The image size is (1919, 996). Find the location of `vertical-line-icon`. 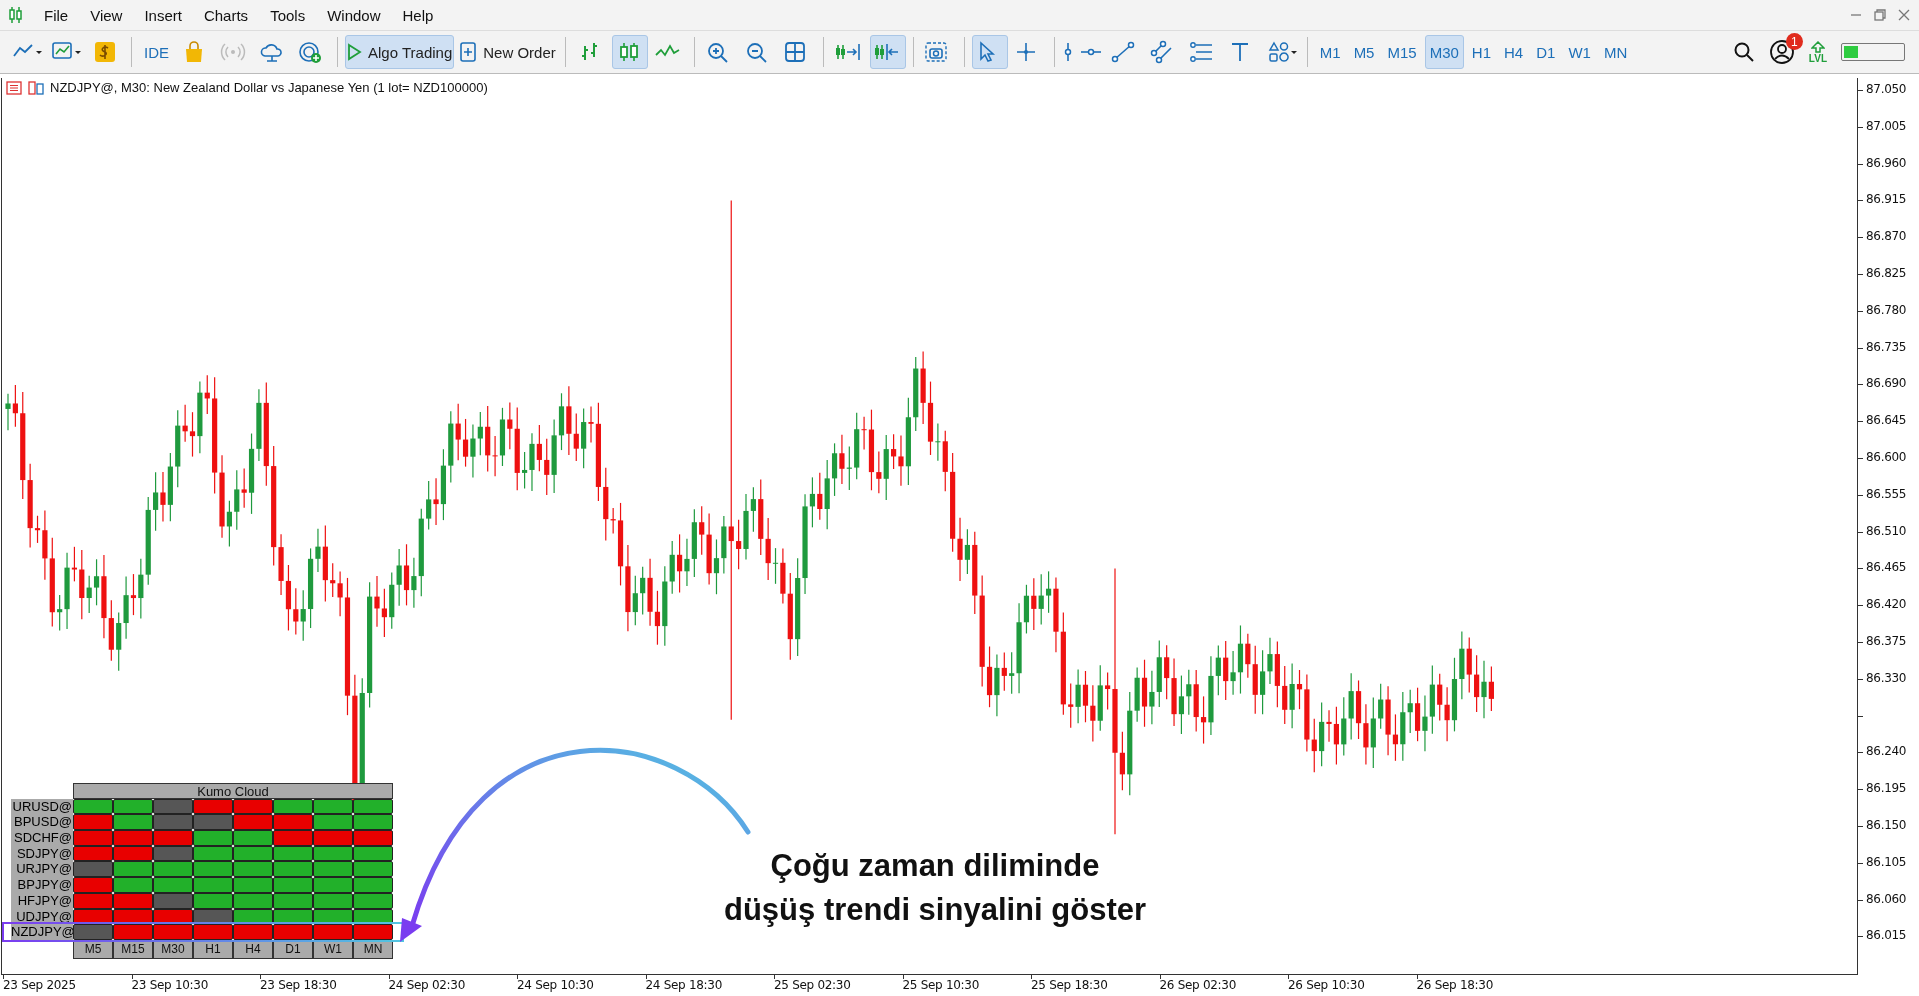

vertical-line-icon is located at coordinates (1067, 52).